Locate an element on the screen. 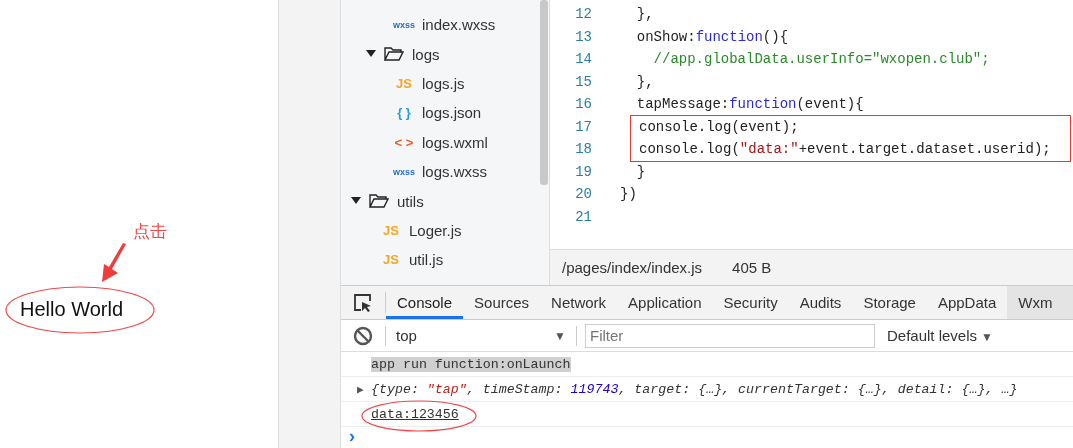  devtools-tab: Sources is located at coordinates (502, 302).